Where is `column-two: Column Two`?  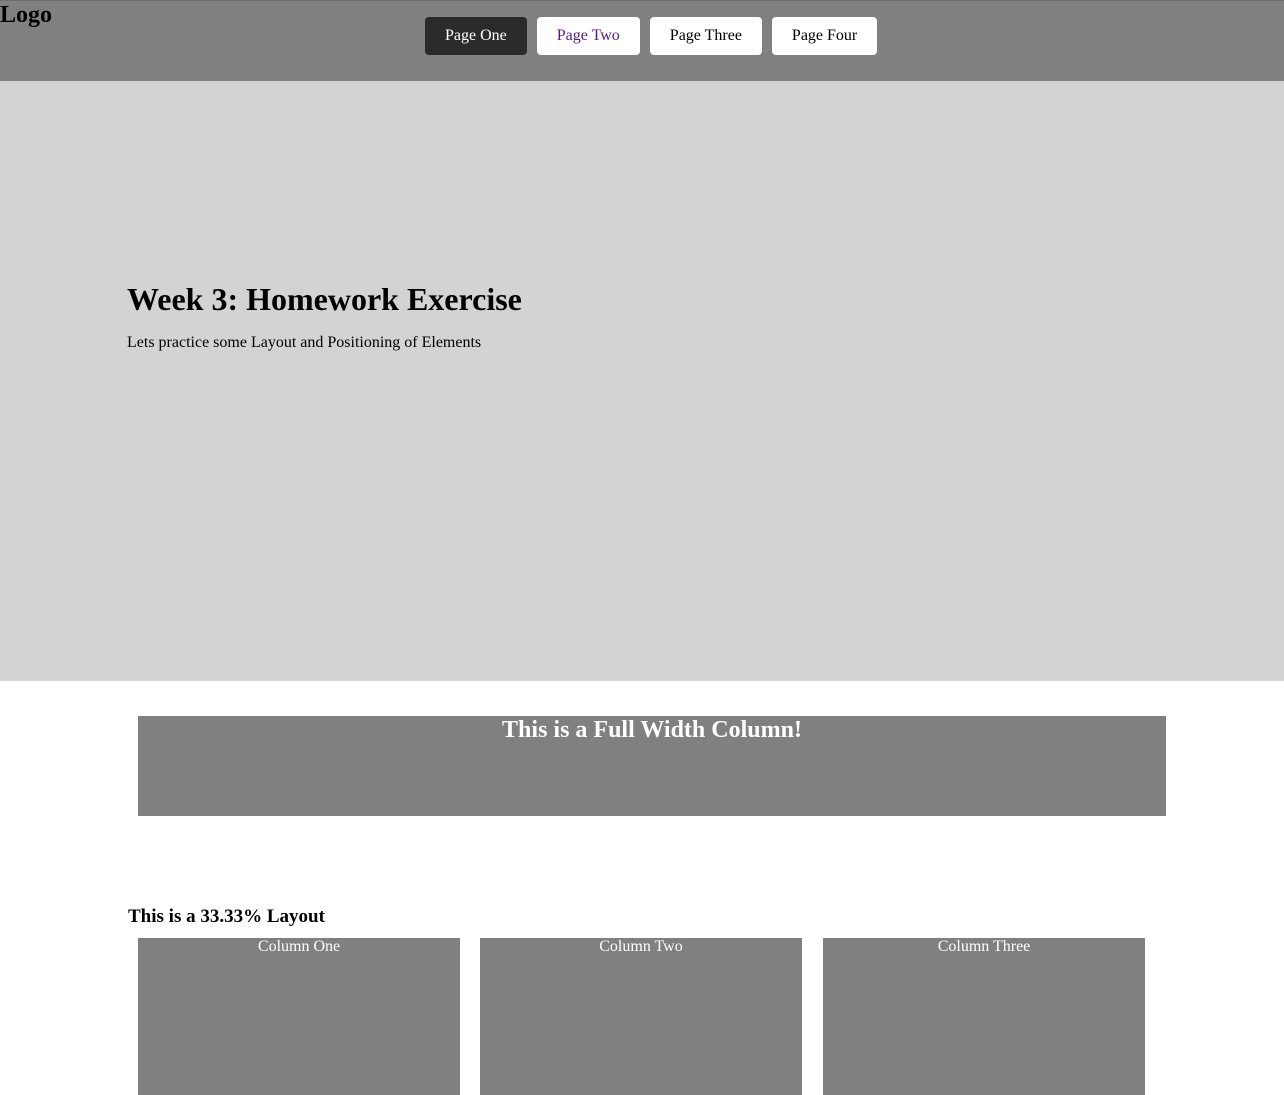 column-two: Column Two is located at coordinates (641, 1016).